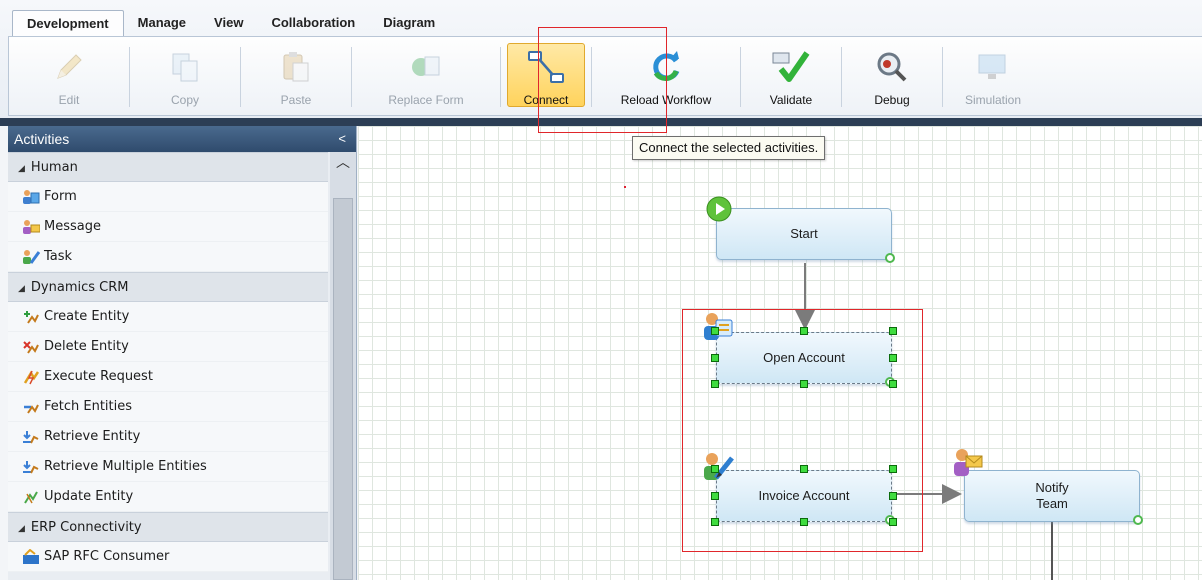 This screenshot has height=580, width=1202. I want to click on replace-form-button: Replace Form, so click(426, 76).